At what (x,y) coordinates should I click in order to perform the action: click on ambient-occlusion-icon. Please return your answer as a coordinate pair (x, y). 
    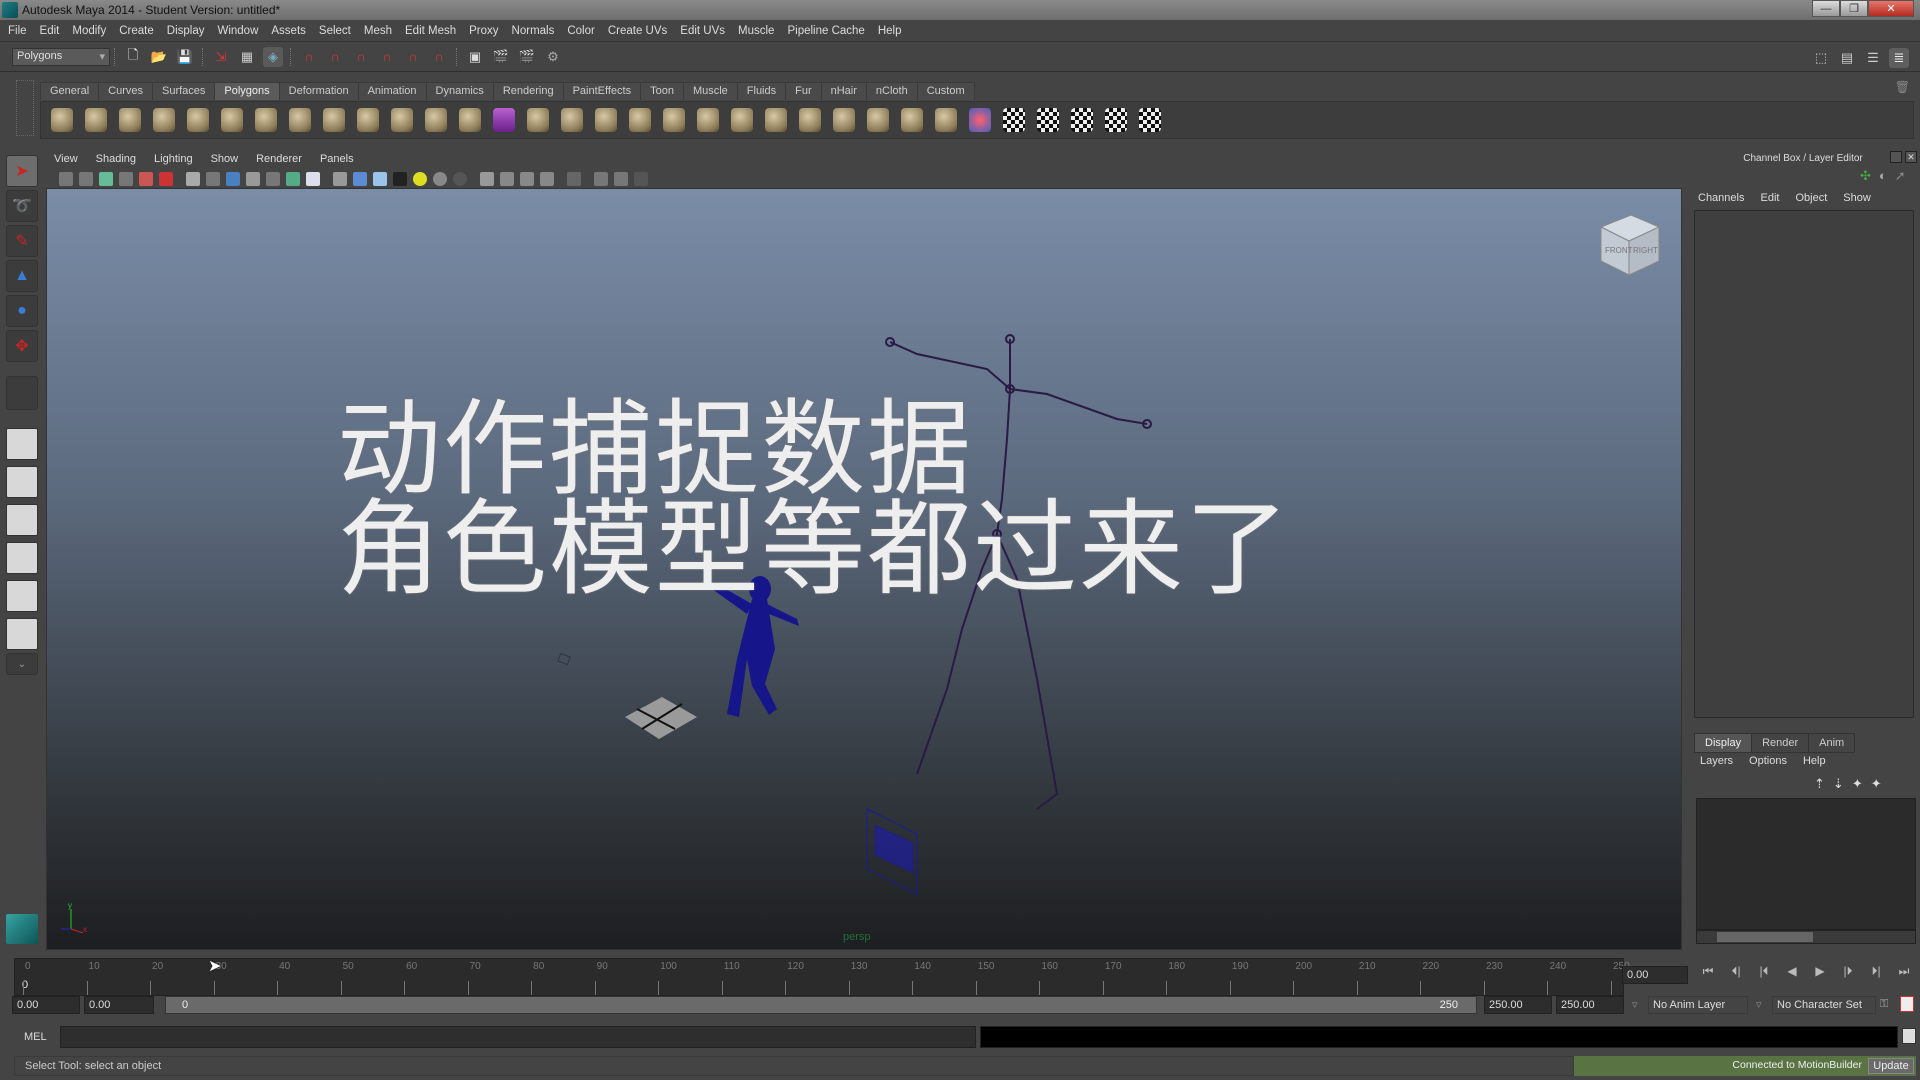
    Looking at the image, I should click on (460, 179).